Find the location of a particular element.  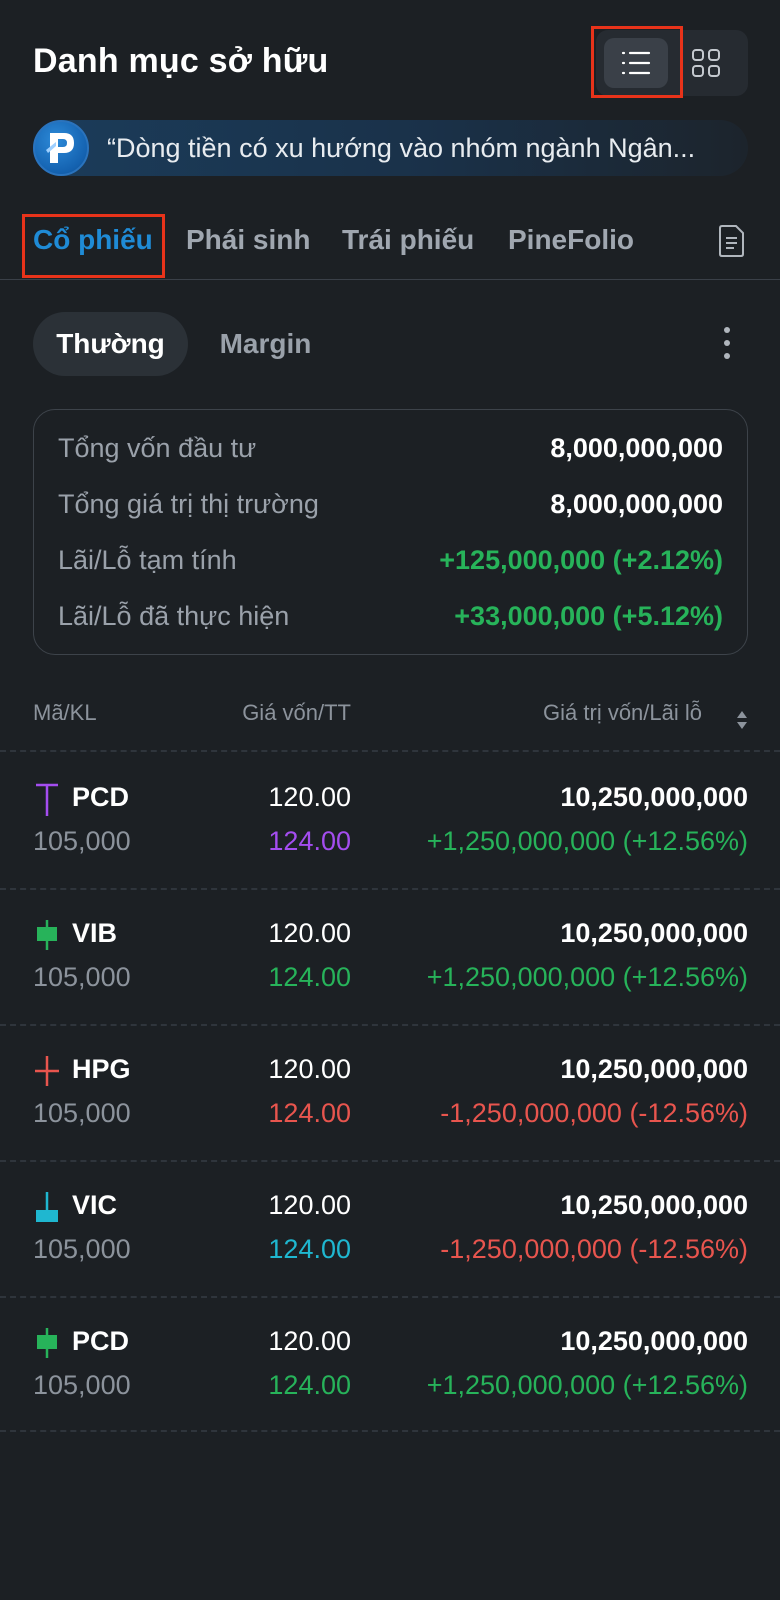

document-icon is located at coordinates (732, 243).